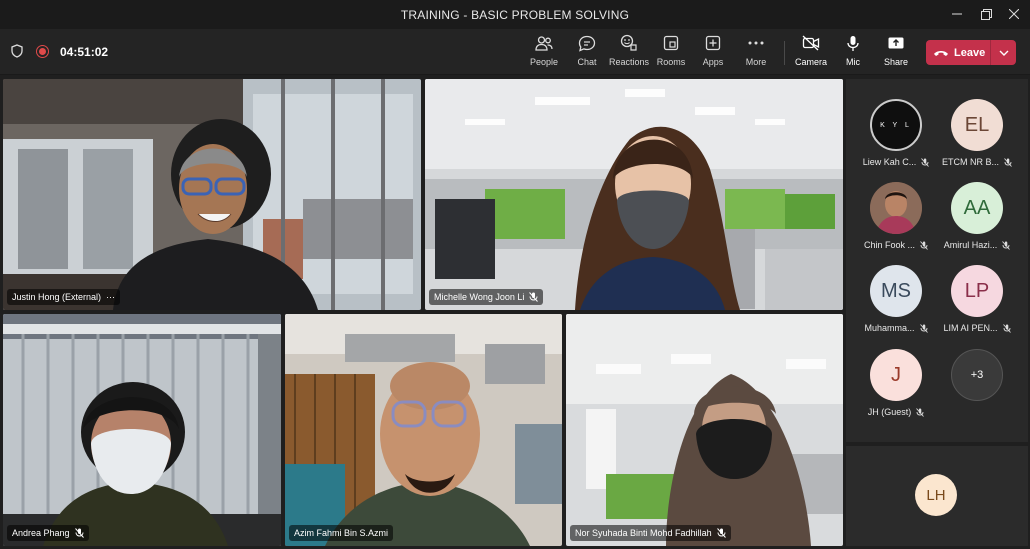  I want to click on avatar-logo: K Y L, so click(896, 125).